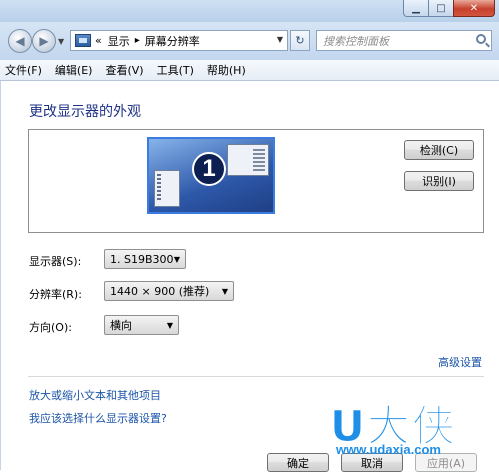  Describe the element at coordinates (298, 462) in the screenshot. I see `ok-button: 确定` at that location.